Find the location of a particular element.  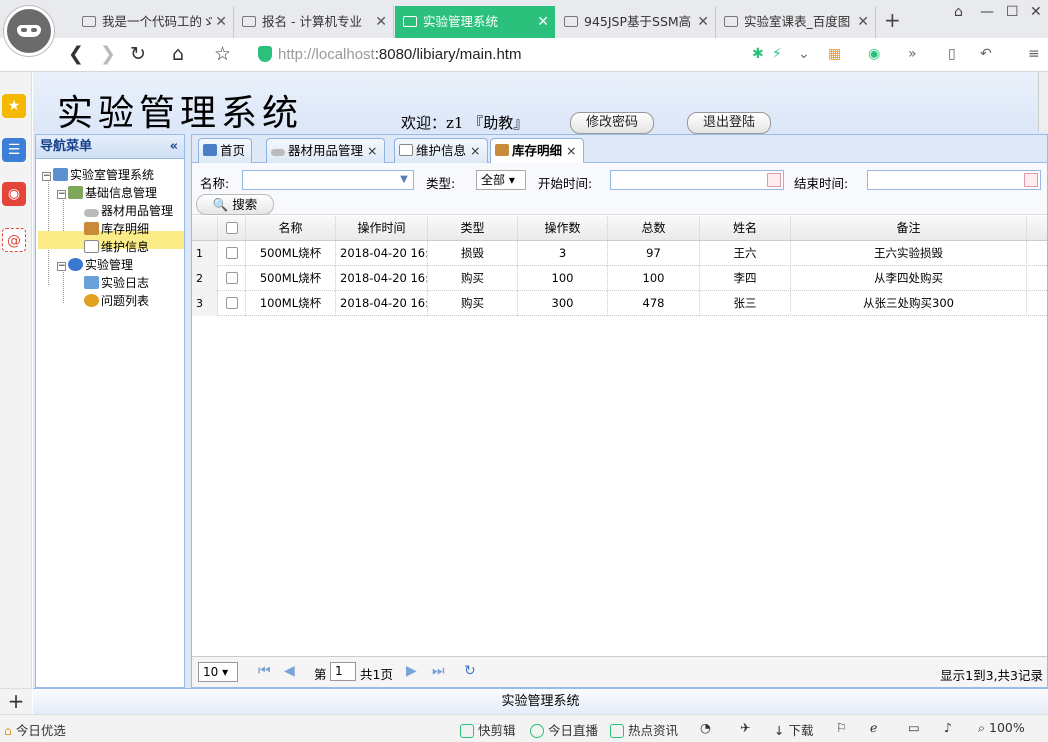

lightning-icon: ⚡ is located at coordinates (777, 54).